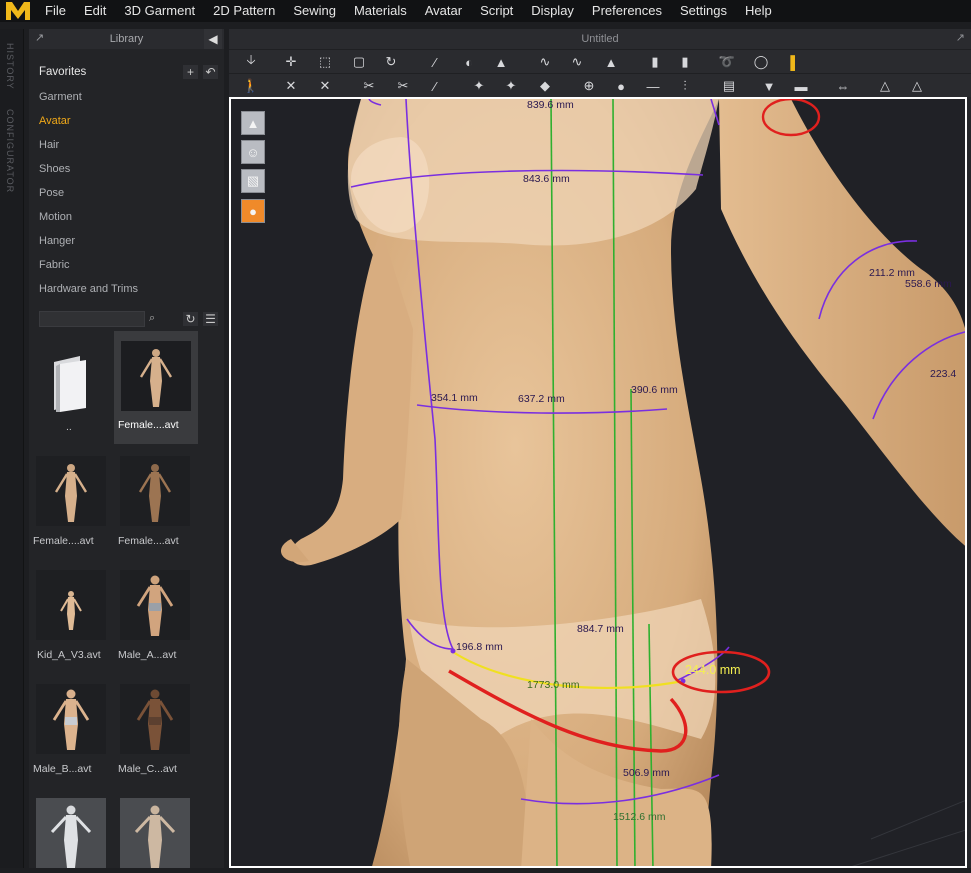  Describe the element at coordinates (727, 62) in the screenshot. I see `tape-measure-icon: ➰` at that location.